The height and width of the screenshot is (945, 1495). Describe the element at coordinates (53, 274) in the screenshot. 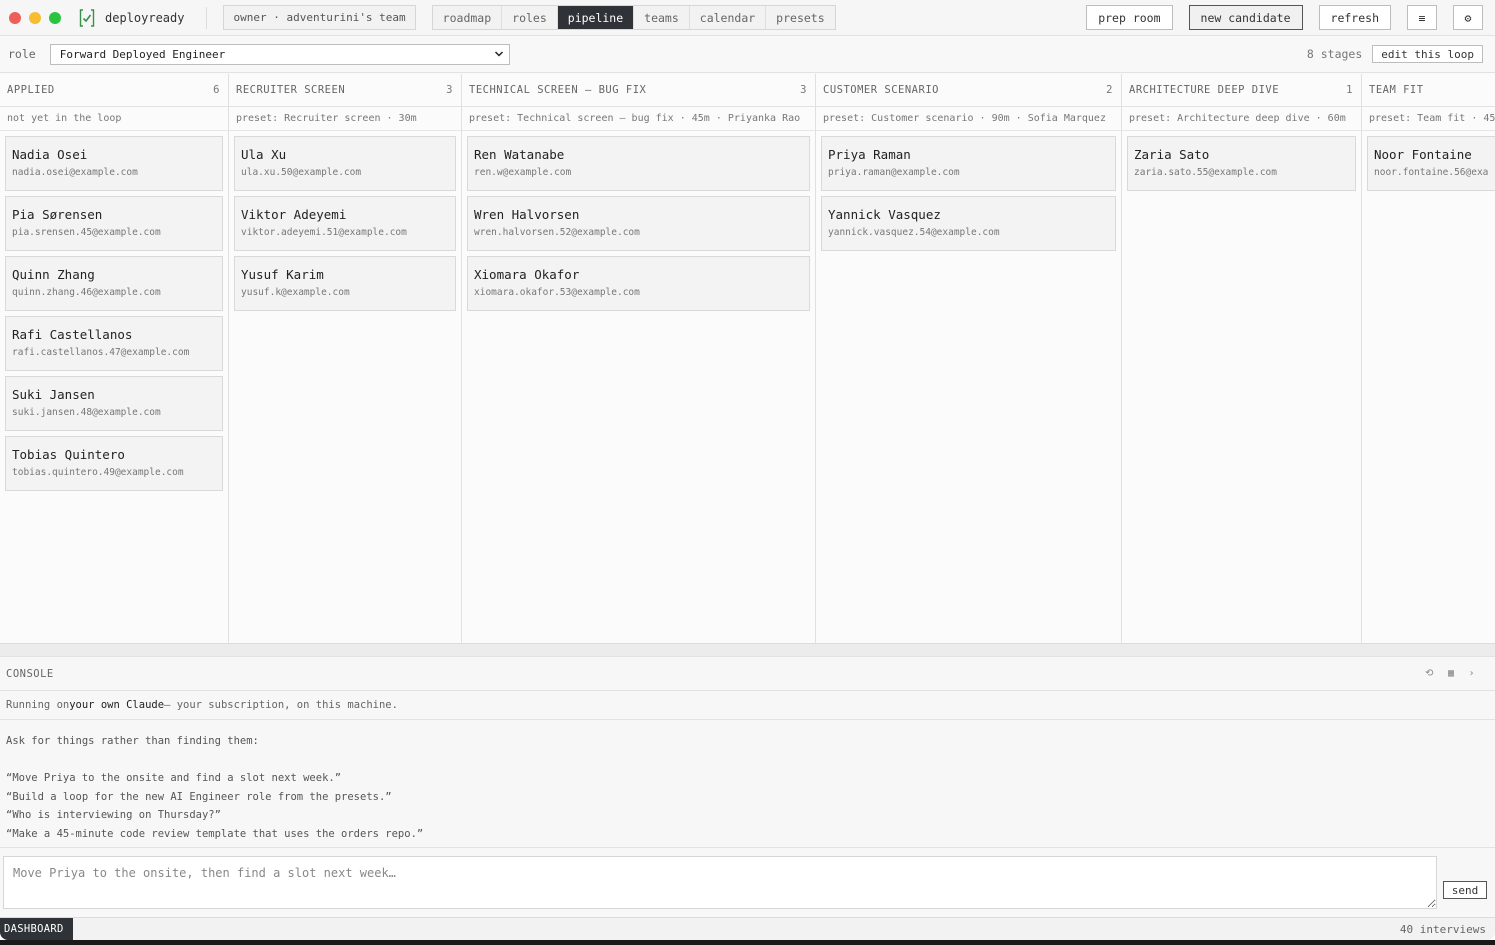

I see `candidate-name: Quinn Zhang` at that location.